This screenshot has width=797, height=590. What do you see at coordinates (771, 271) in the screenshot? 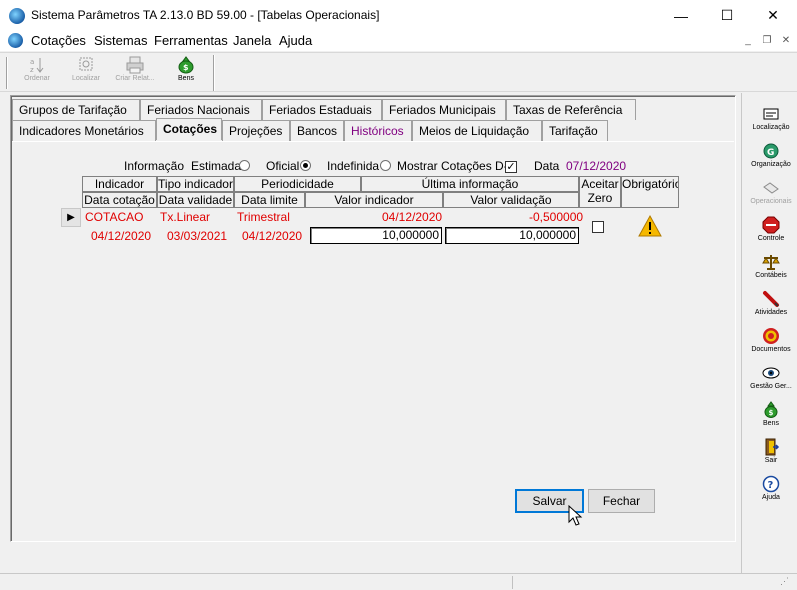
I see `sidebar-contabeis-button: Contábeis` at bounding box center [771, 271].